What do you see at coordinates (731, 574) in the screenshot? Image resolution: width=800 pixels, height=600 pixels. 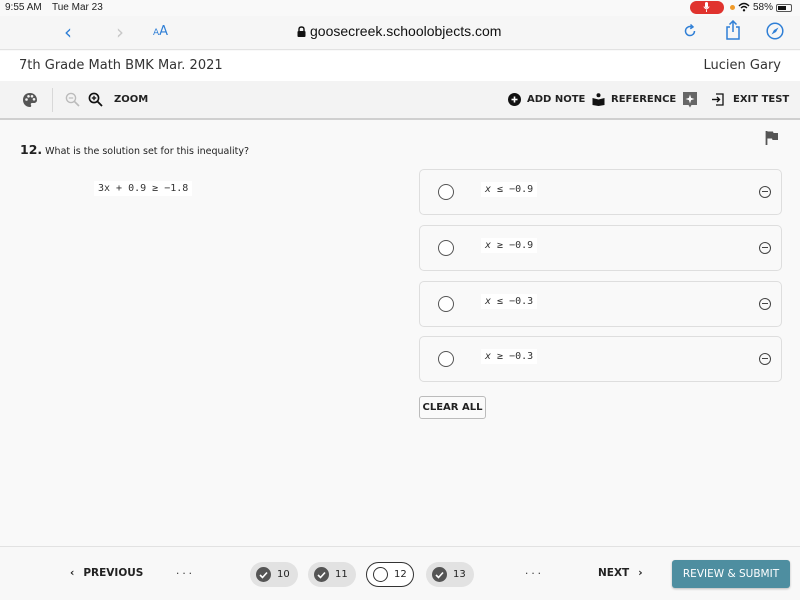 I see `review-submit-button: REVIEW & SUBMIT` at bounding box center [731, 574].